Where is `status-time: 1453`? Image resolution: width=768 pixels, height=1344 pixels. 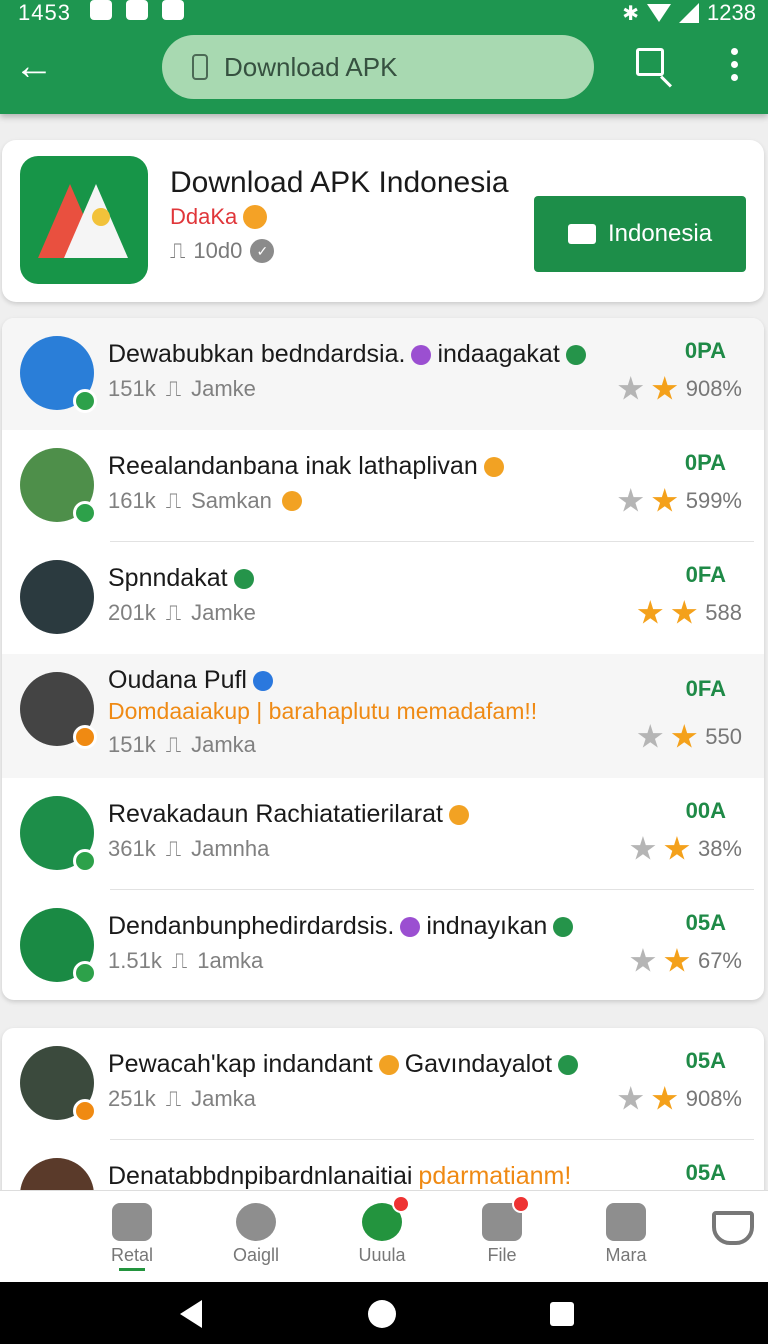
status-time: 1453 is located at coordinates (44, 12).